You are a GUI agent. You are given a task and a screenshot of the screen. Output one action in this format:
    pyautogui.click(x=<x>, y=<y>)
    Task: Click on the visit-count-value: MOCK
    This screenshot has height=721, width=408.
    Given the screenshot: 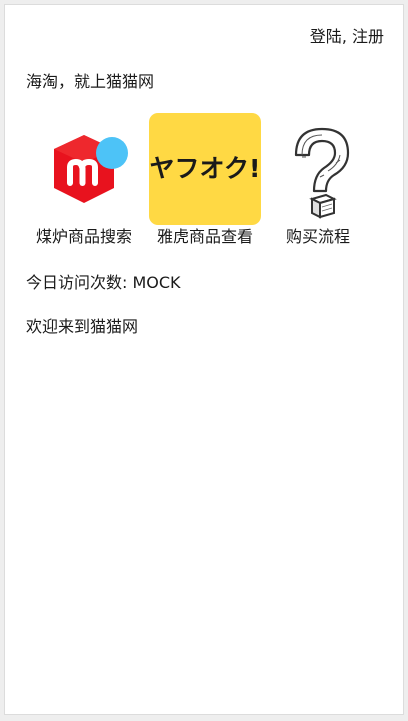 What is the action you would take?
    pyautogui.click(x=156, y=282)
    